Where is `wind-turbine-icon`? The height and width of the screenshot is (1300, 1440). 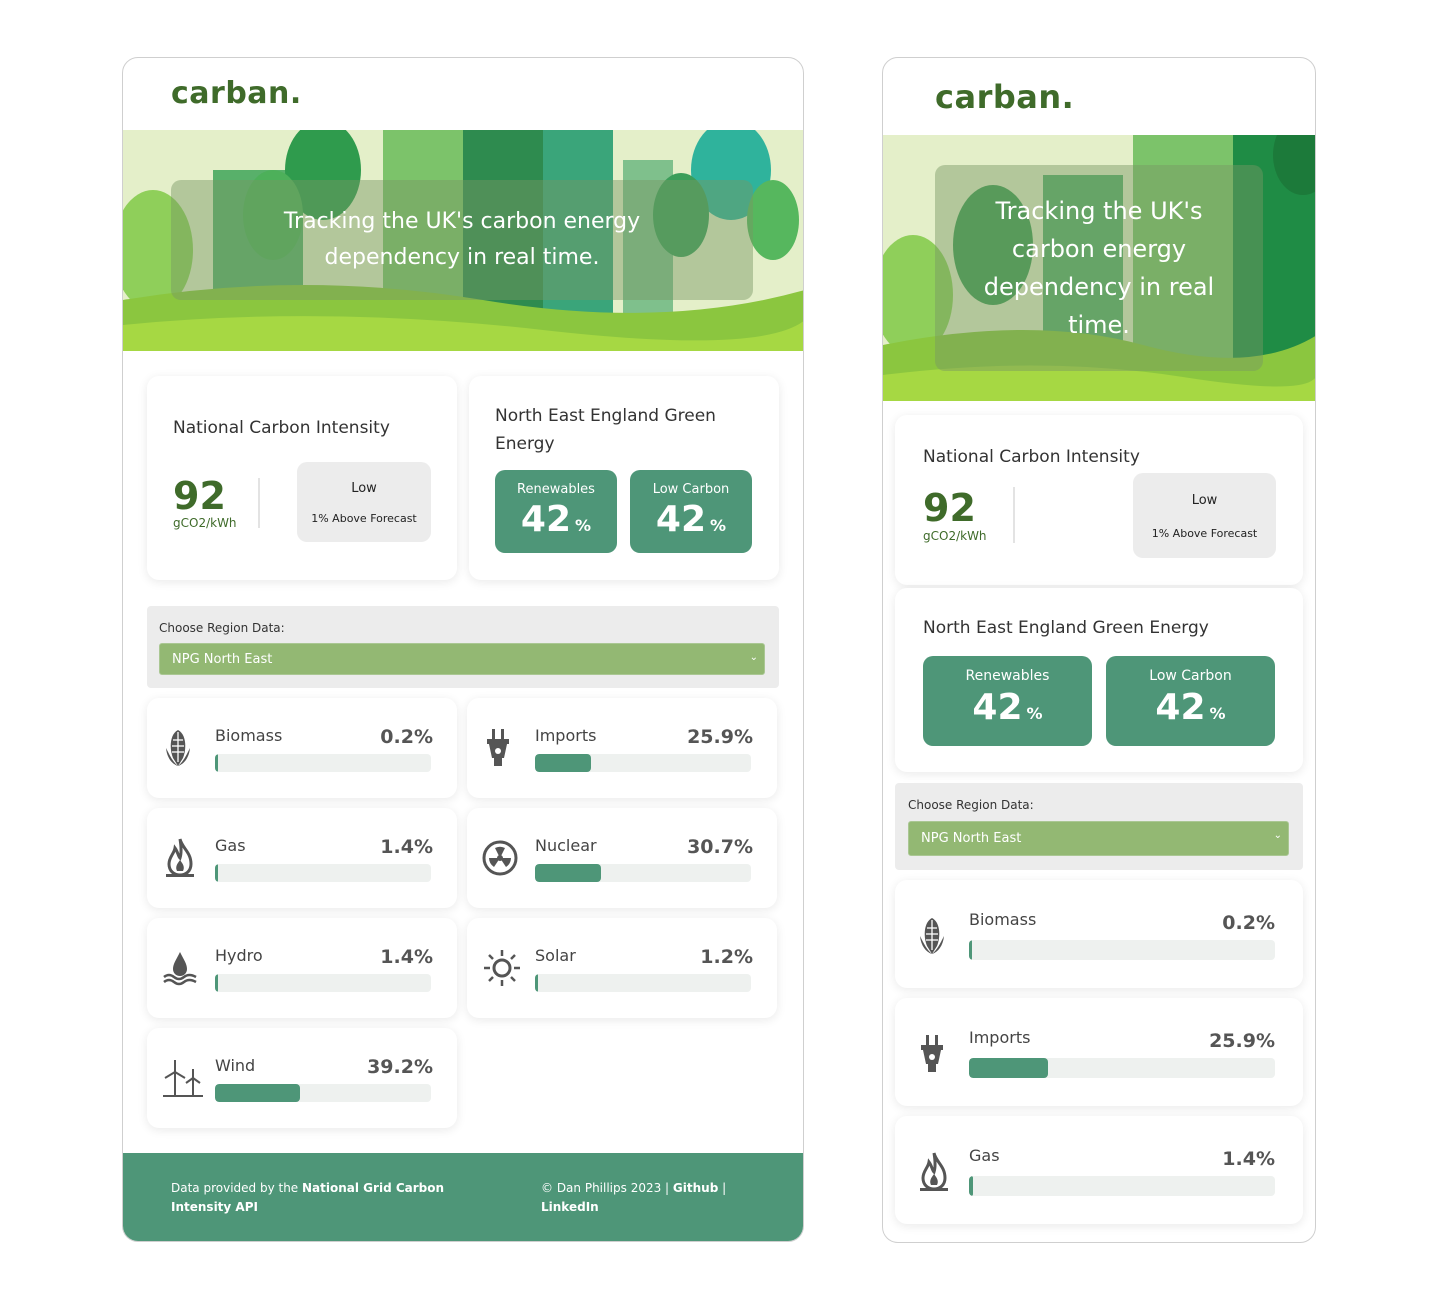 wind-turbine-icon is located at coordinates (183, 1080).